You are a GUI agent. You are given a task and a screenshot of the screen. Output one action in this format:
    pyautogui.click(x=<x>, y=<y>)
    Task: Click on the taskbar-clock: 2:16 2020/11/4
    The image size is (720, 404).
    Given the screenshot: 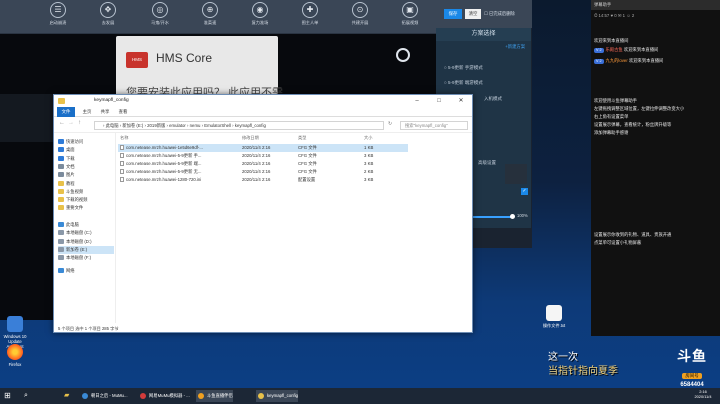 What is the action you would take?
    pyautogui.click(x=703, y=394)
    